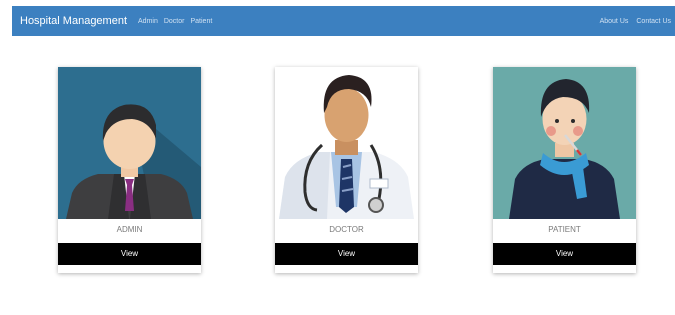  What do you see at coordinates (201, 21) in the screenshot?
I see `nav-link-patient: Patient` at bounding box center [201, 21].